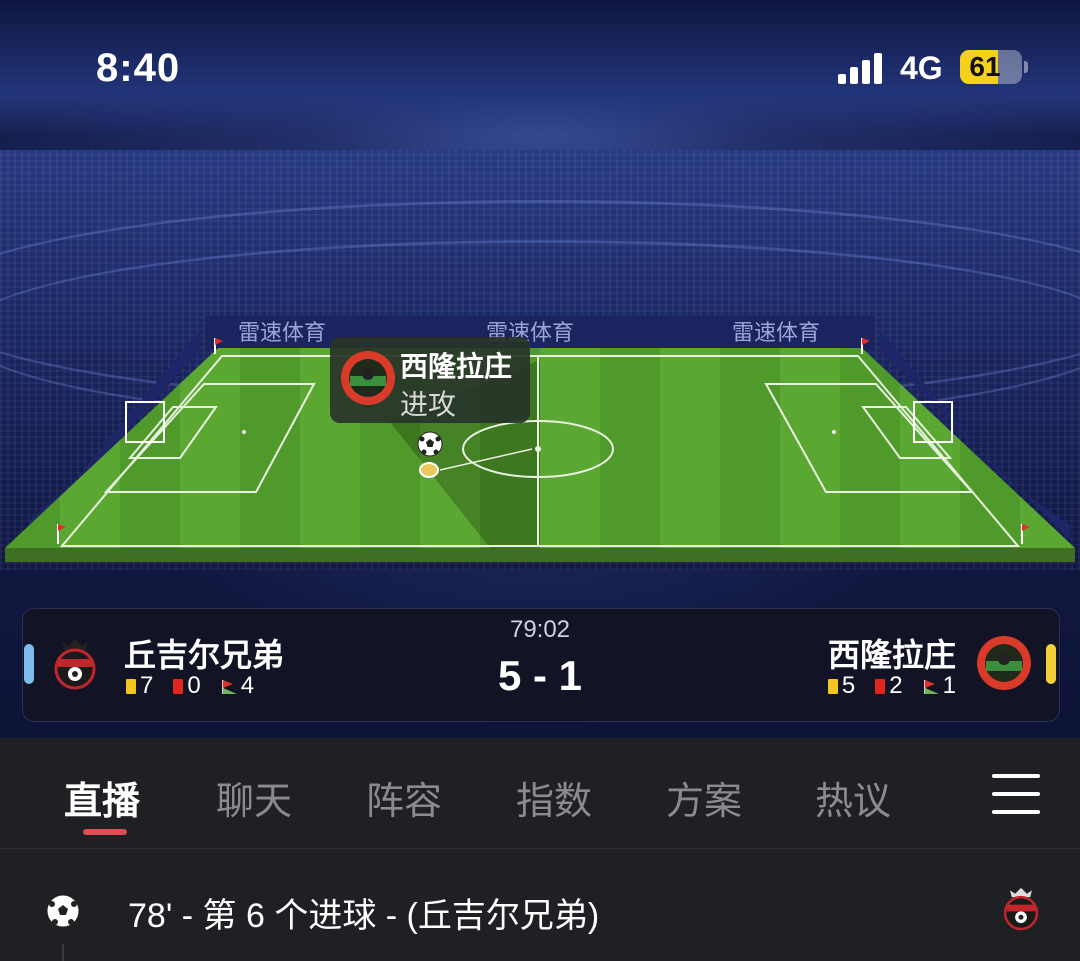  I want to click on attack-tooltip: 西隆拉庄 进攻, so click(430, 380).